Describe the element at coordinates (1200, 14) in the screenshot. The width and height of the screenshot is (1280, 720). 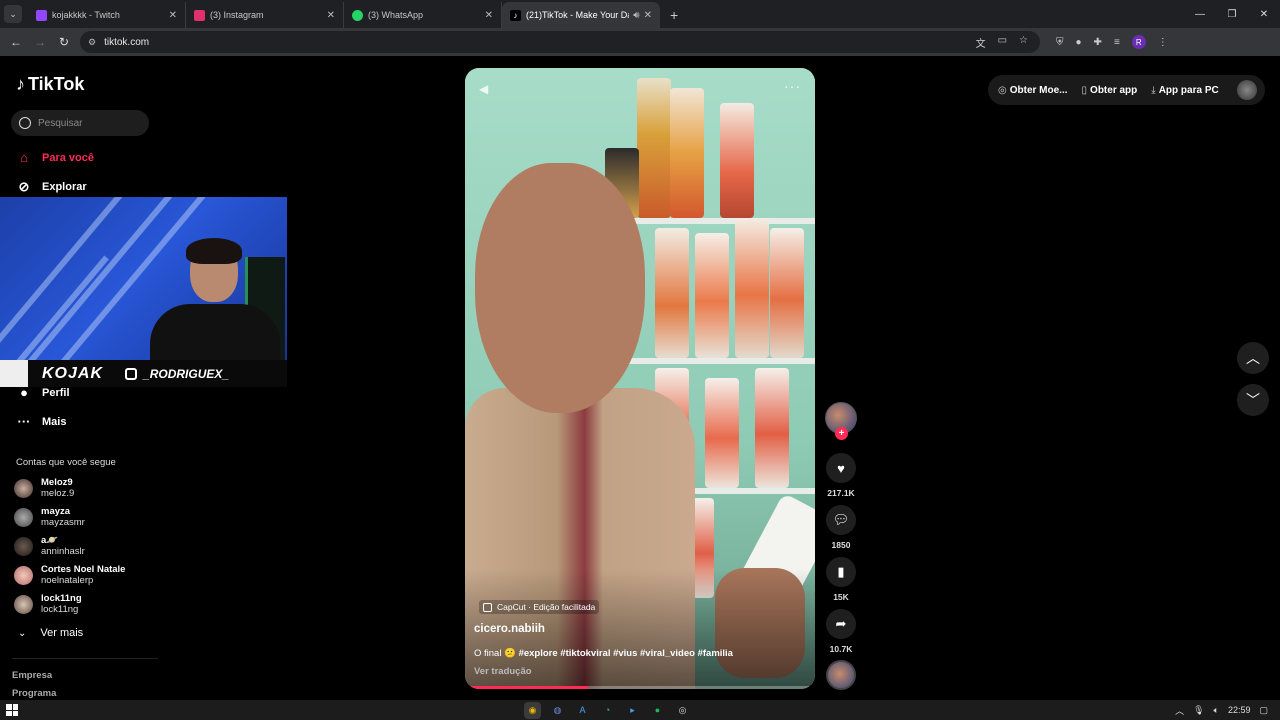
I see `minimize-icon: —` at that location.